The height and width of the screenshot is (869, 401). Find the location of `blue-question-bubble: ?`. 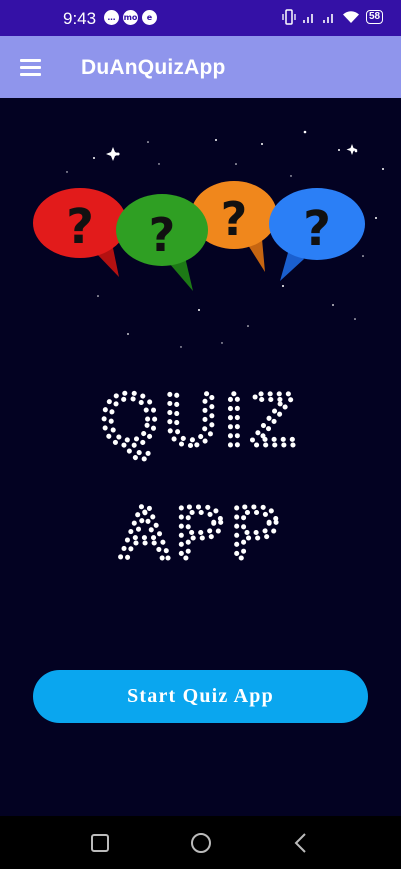

blue-question-bubble: ? is located at coordinates (317, 234).